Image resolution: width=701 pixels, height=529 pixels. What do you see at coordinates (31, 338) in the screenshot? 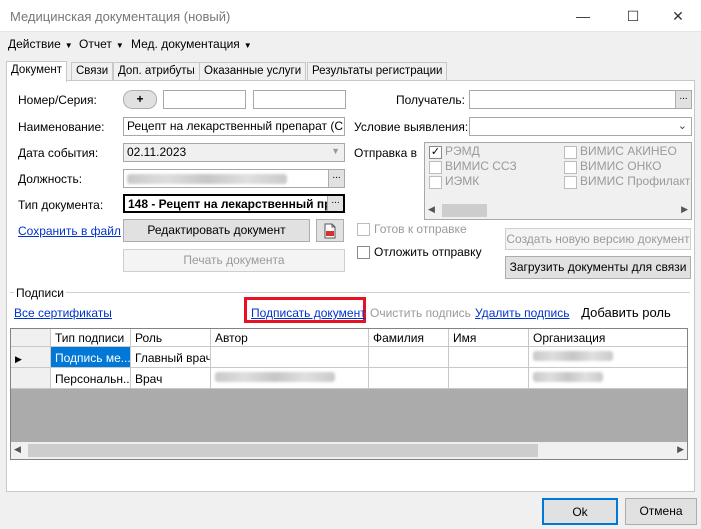
I see `grid-corner` at bounding box center [31, 338].